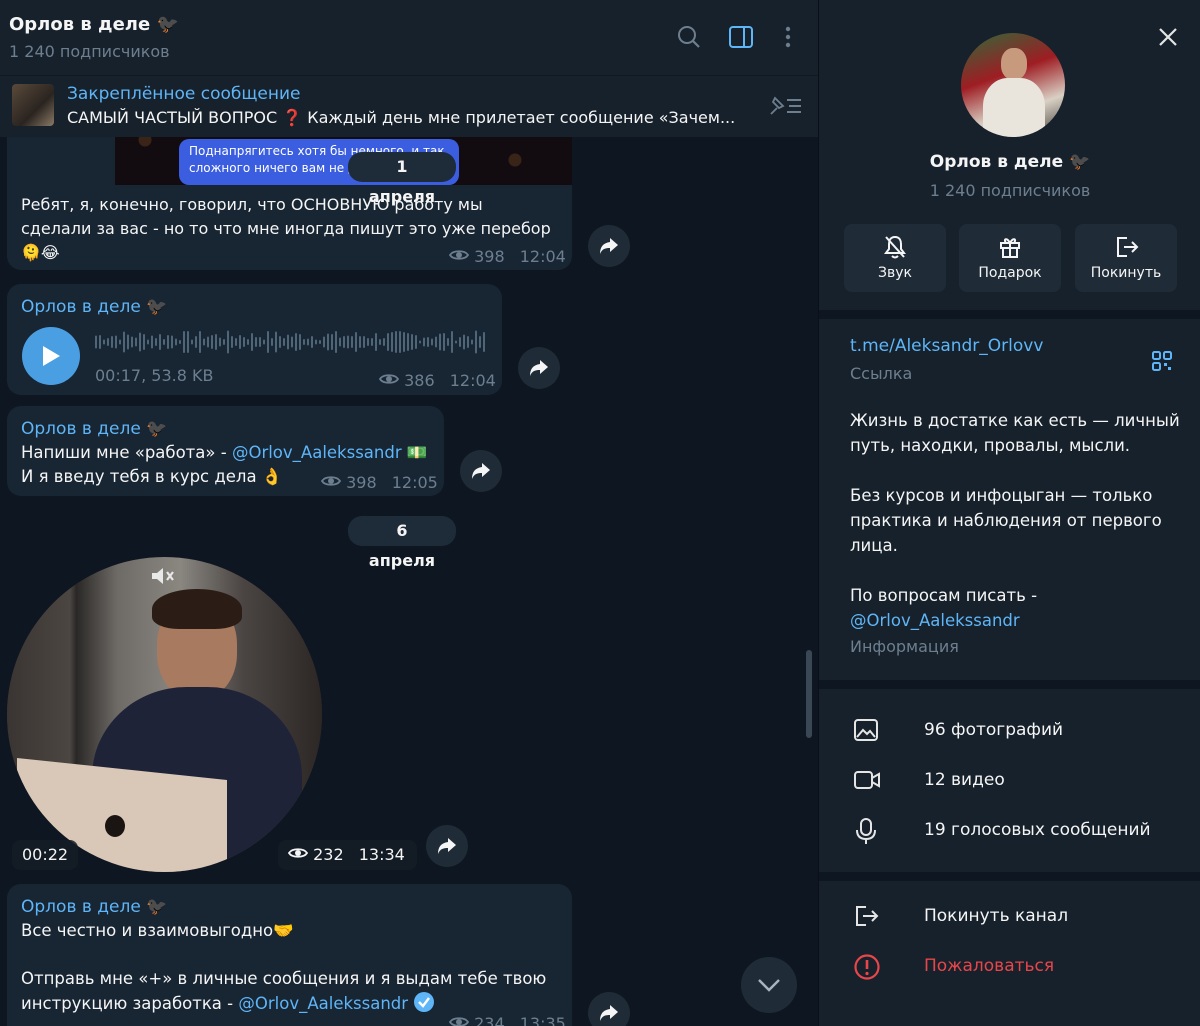 The width and height of the screenshot is (1200, 1026). What do you see at coordinates (742, 38) in the screenshot?
I see `sidebar-toggle-icon` at bounding box center [742, 38].